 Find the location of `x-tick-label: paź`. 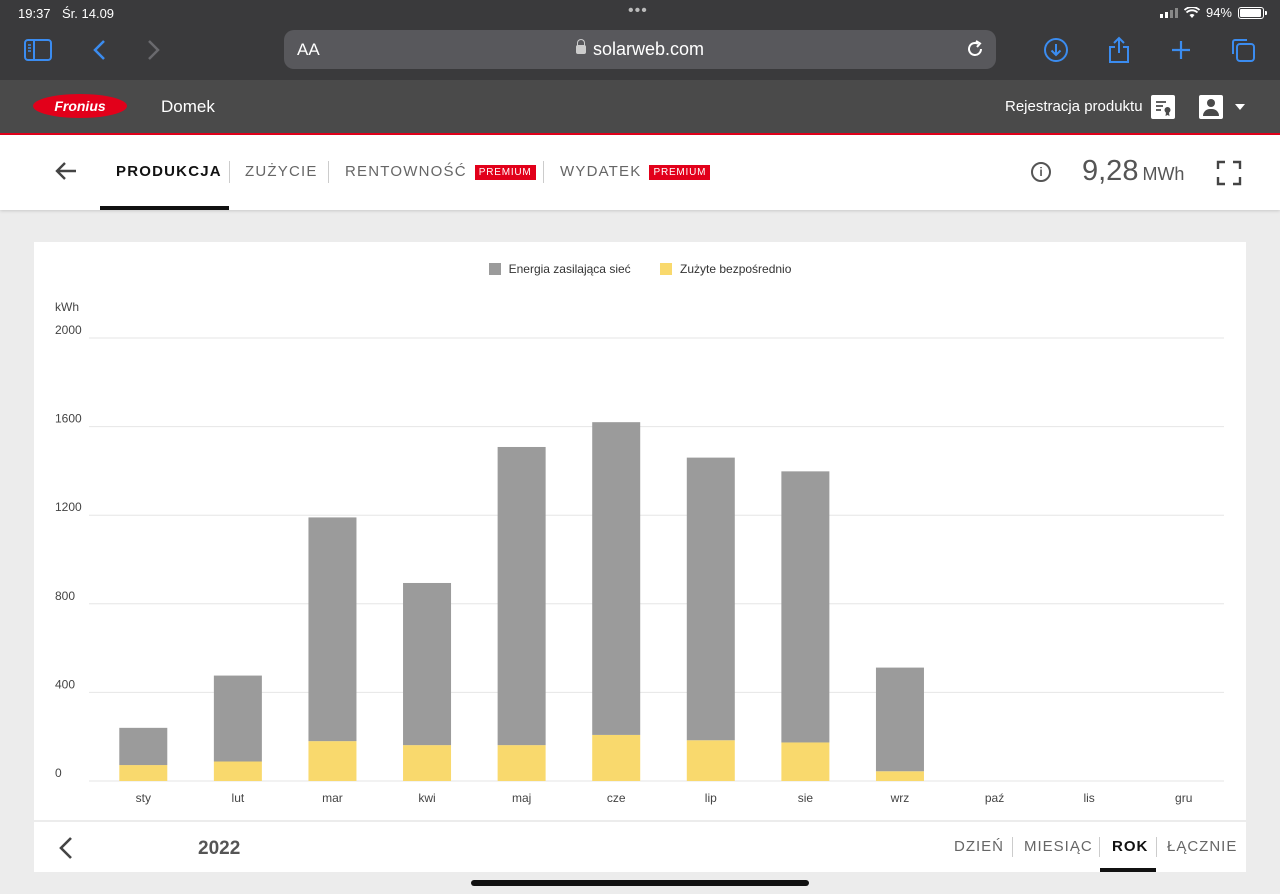

x-tick-label: paź is located at coordinates (994, 798).